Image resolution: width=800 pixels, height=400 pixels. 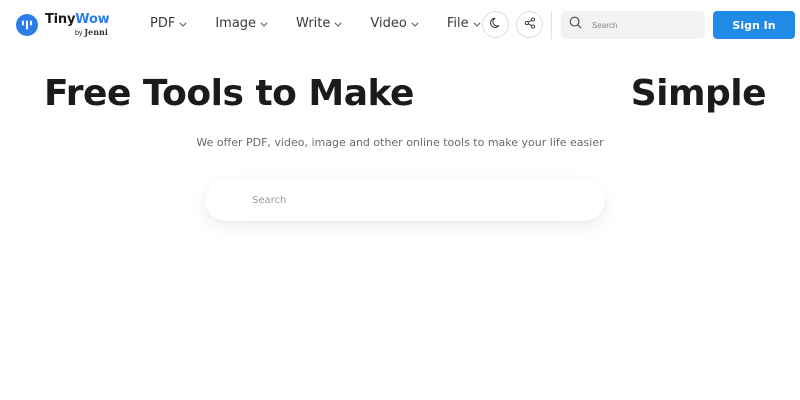 I want to click on tinywow-logo: TinyWow by Jenni, so click(x=63, y=24).